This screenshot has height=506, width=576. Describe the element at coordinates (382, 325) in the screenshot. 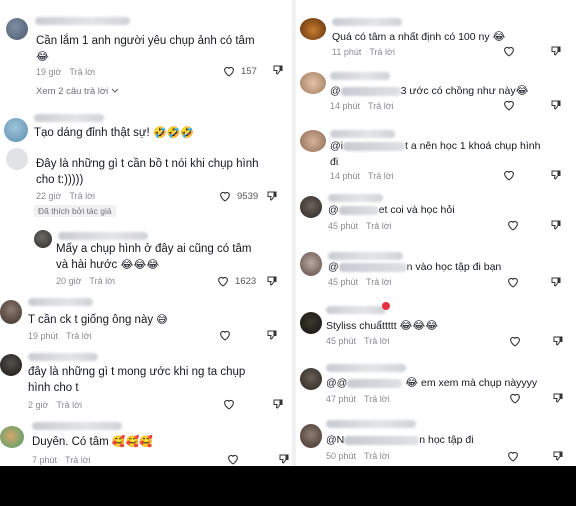

I see `comment-text: Styliss chuẩttttt 😂😂😂` at that location.